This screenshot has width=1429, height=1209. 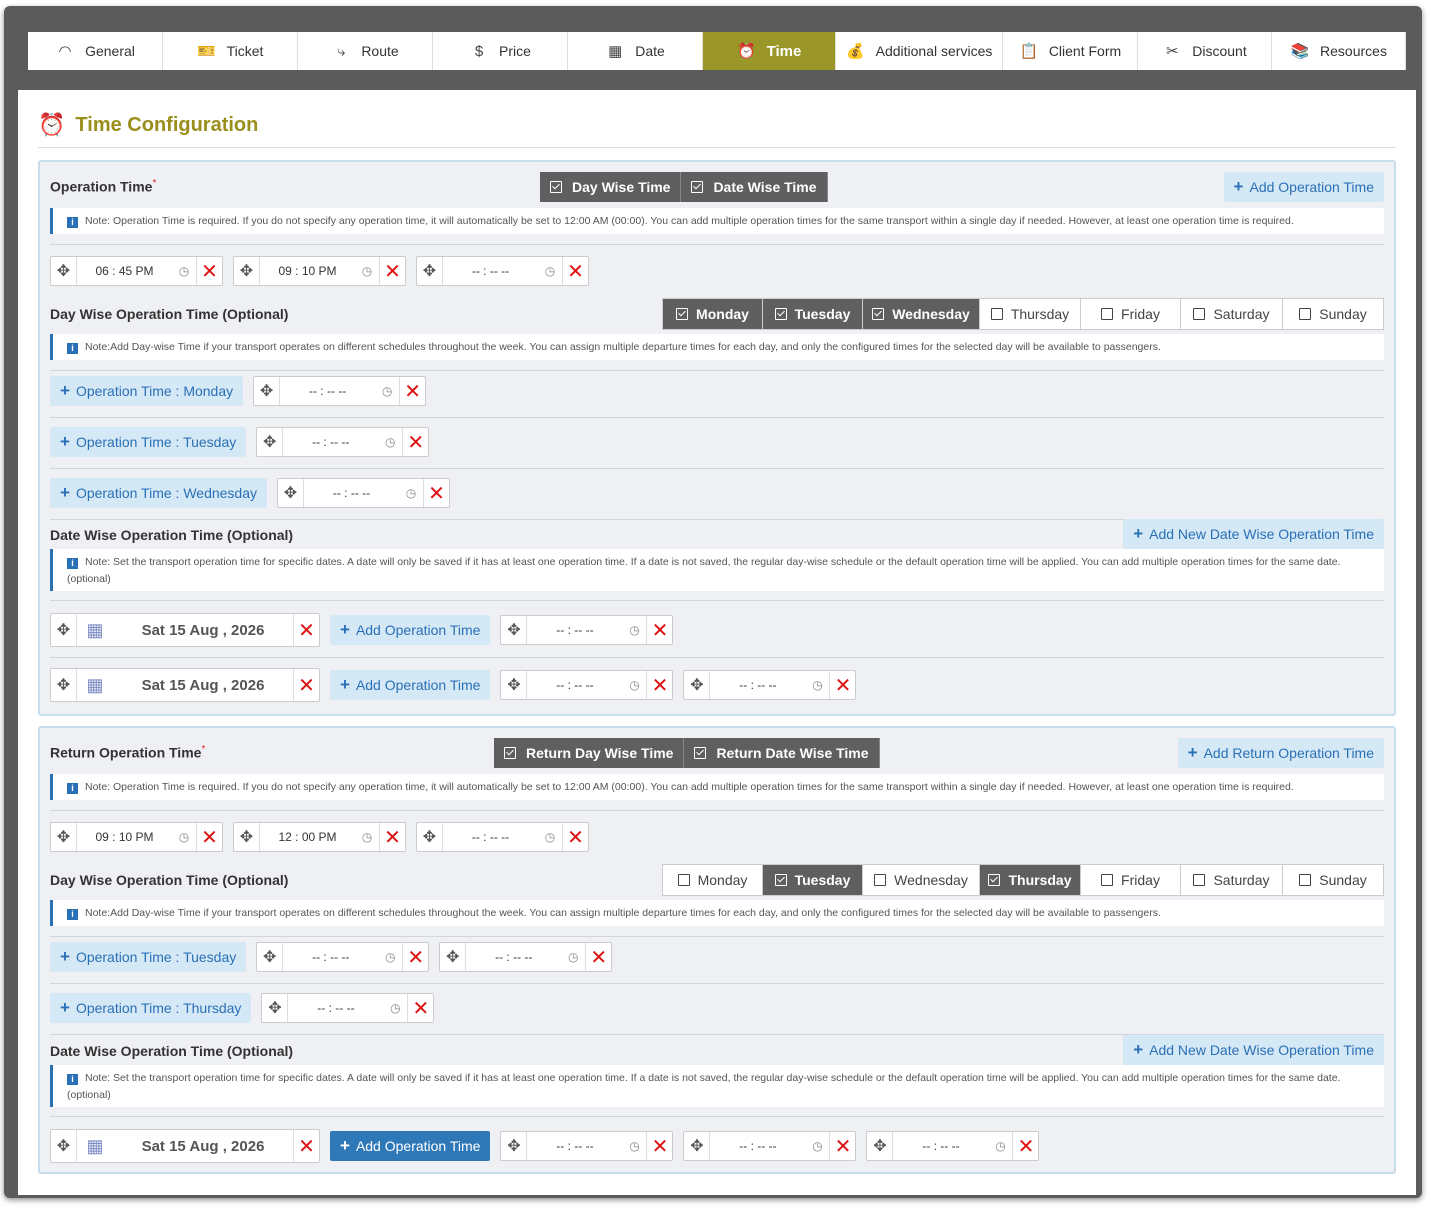 What do you see at coordinates (307, 837) in the screenshot?
I see `time-input: 12 : 00 PM` at bounding box center [307, 837].